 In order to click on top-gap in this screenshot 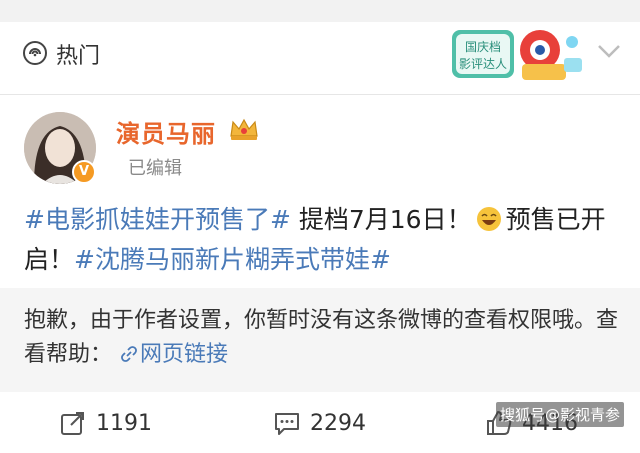, I will do `click(320, 11)`.